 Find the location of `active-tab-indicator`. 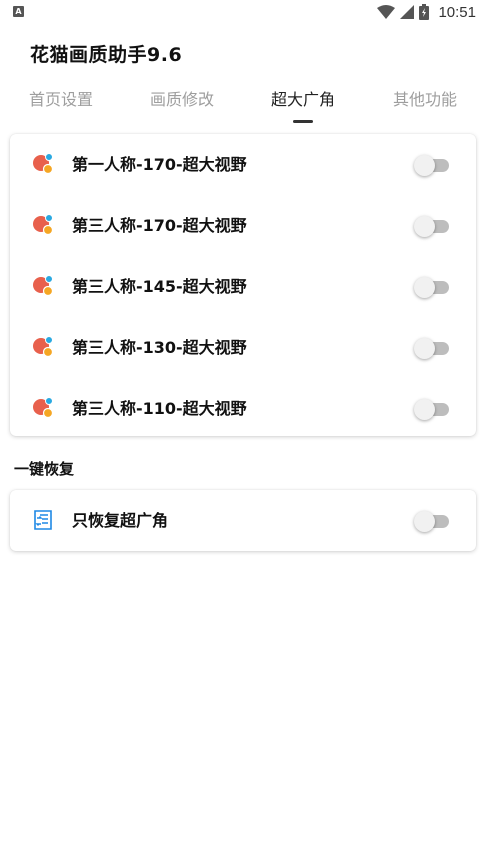

active-tab-indicator is located at coordinates (303, 121).